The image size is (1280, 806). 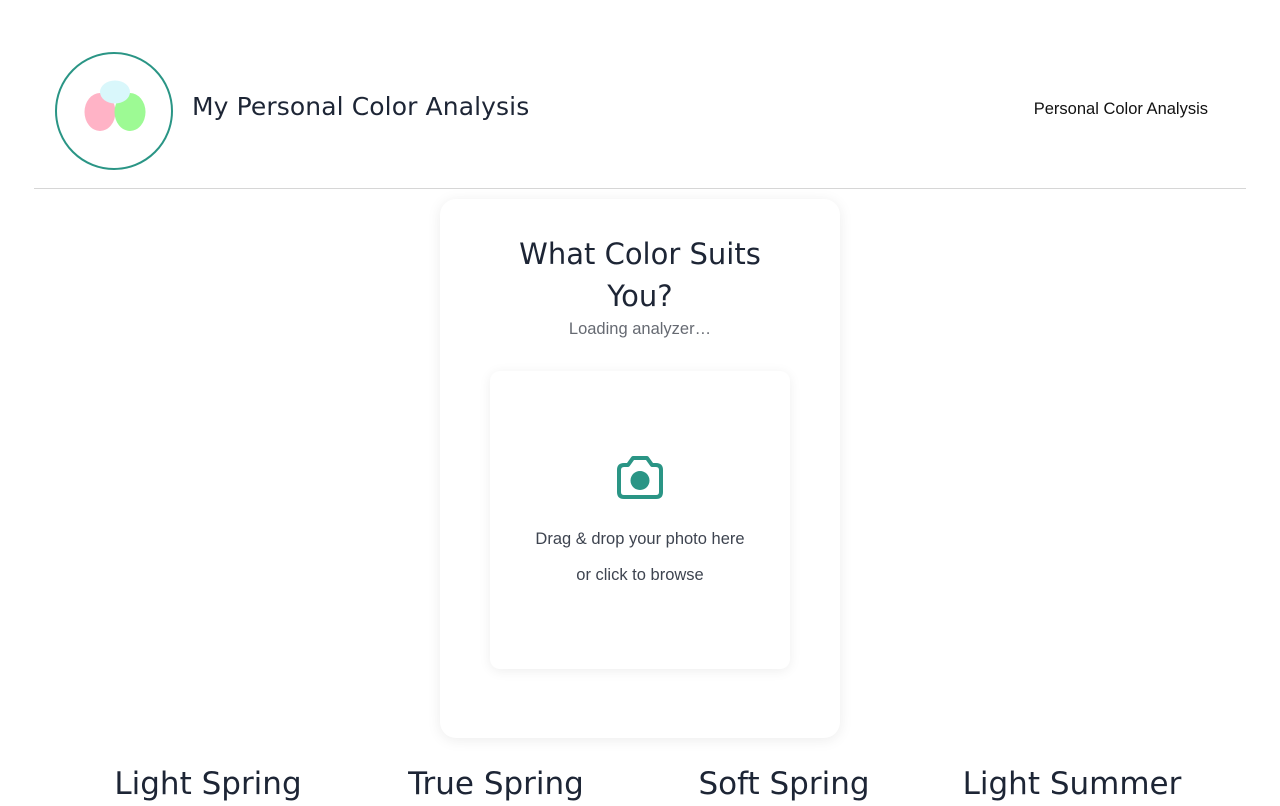 I want to click on nav-link-personal-color-analysis: Personal Color Analysis, so click(x=1121, y=109).